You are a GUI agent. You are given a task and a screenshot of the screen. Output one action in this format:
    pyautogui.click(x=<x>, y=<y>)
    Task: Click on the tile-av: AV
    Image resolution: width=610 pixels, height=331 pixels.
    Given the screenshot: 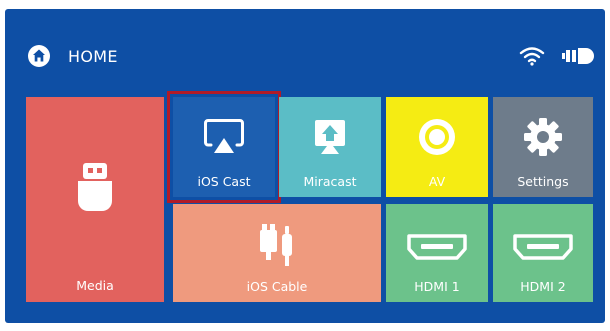 What is the action you would take?
    pyautogui.click(x=437, y=147)
    